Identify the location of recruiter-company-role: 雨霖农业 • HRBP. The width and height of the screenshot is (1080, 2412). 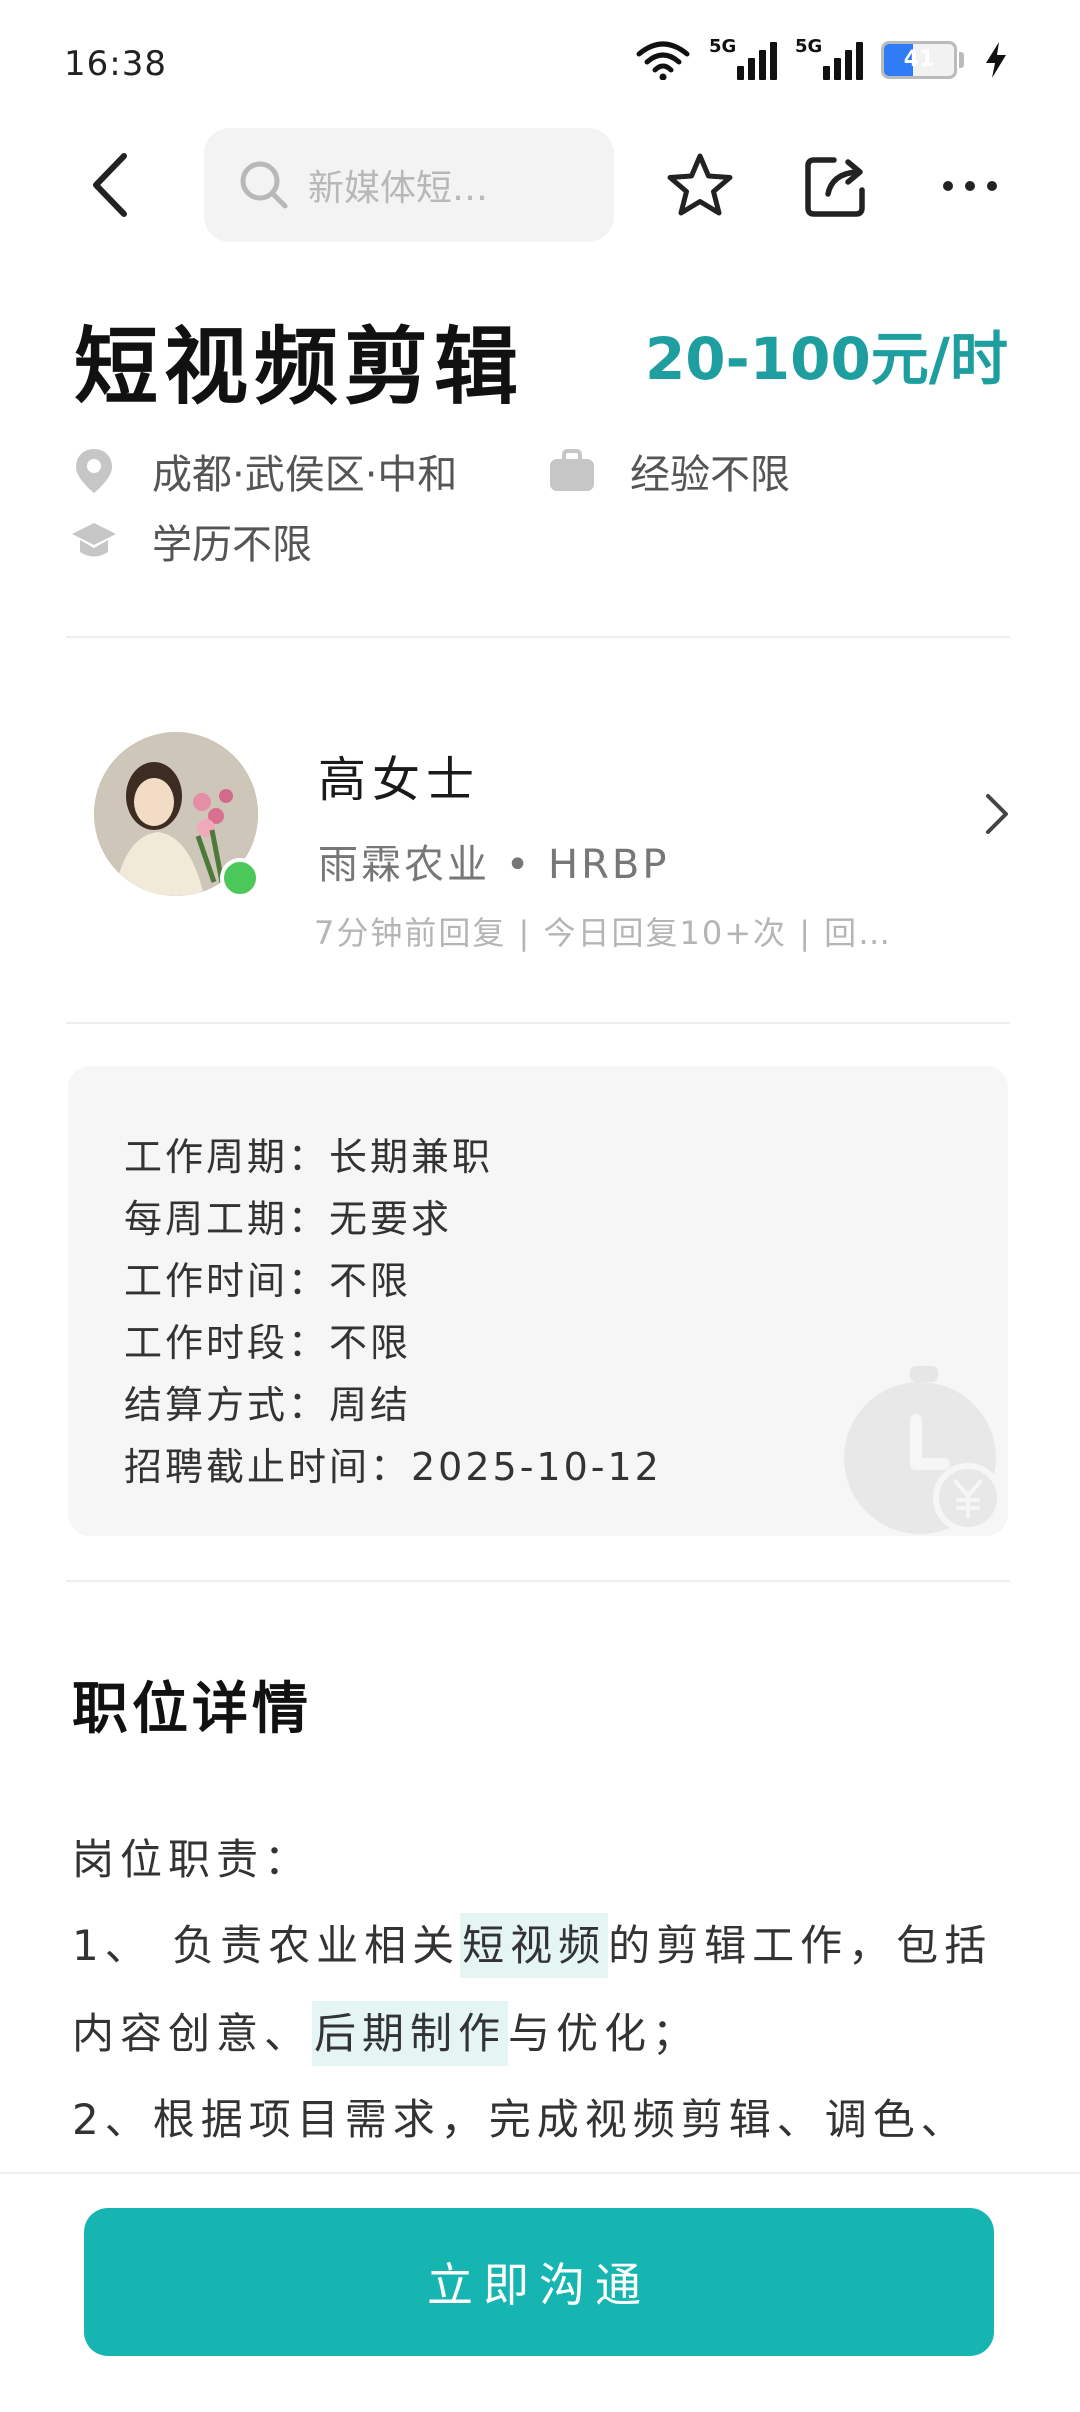
(494, 865).